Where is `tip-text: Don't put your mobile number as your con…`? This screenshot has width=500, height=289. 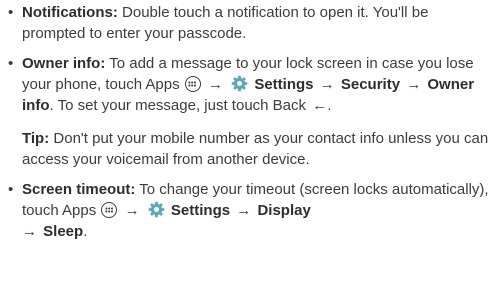 tip-text: Don't put your mobile number as your con… is located at coordinates (255, 149).